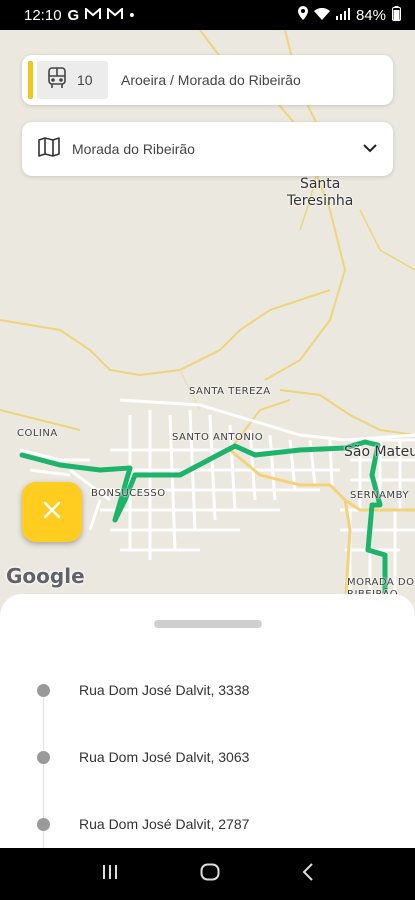 The height and width of the screenshot is (900, 415). Describe the element at coordinates (379, 495) in the screenshot. I see `map-label-sernamby: SERNAMBY` at that location.